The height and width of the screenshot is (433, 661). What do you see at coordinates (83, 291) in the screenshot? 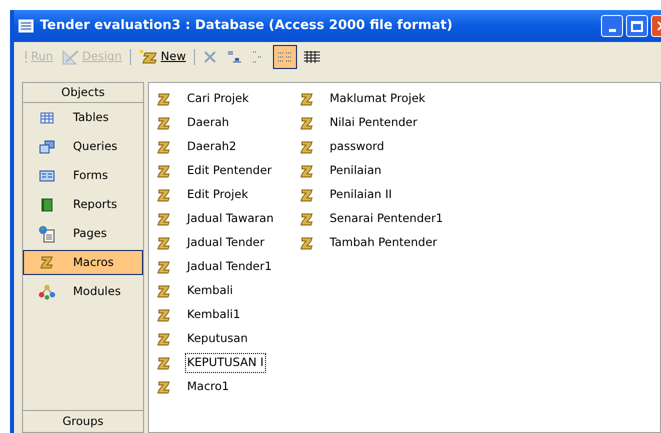
I see `object-type-item: Modules` at bounding box center [83, 291].